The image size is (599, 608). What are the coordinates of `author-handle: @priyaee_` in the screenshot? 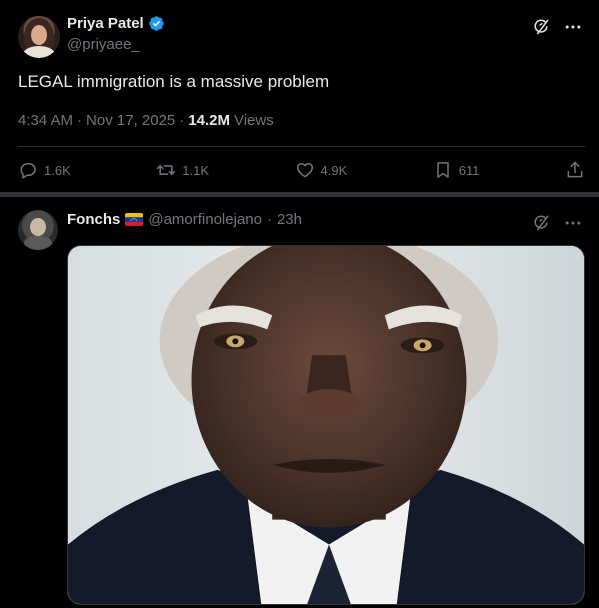 It's located at (103, 44).